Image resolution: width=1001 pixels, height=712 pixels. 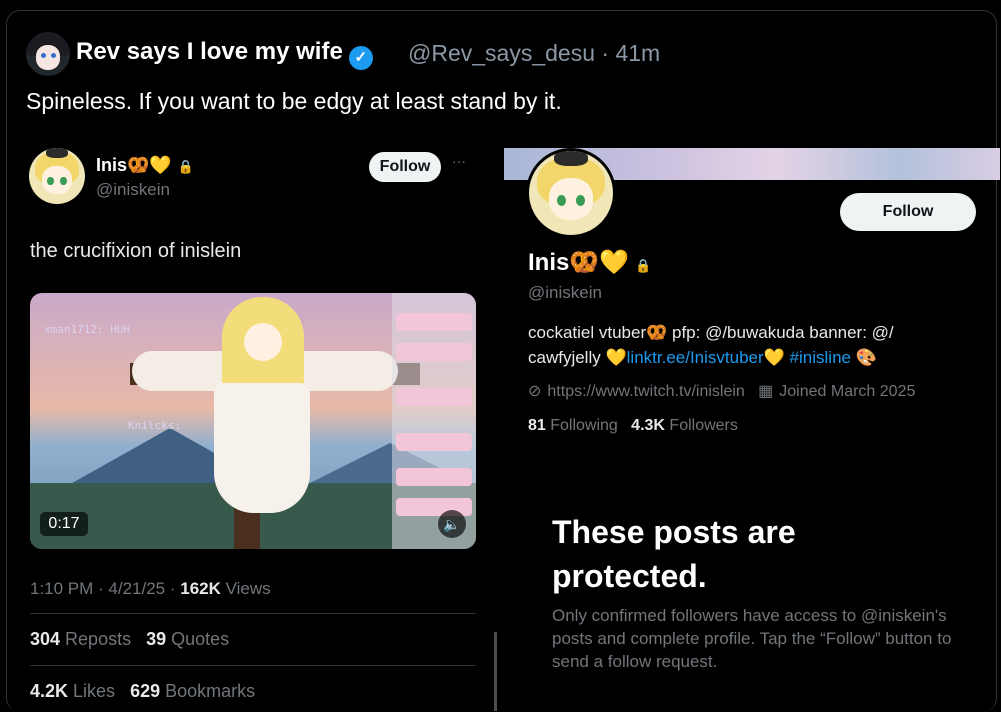 What do you see at coordinates (452, 524) in the screenshot?
I see `mute-icon: 🔈` at bounding box center [452, 524].